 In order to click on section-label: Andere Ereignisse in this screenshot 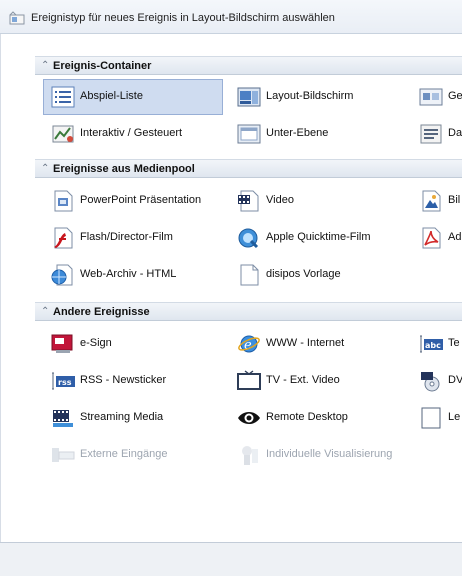, I will do `click(101, 312)`.